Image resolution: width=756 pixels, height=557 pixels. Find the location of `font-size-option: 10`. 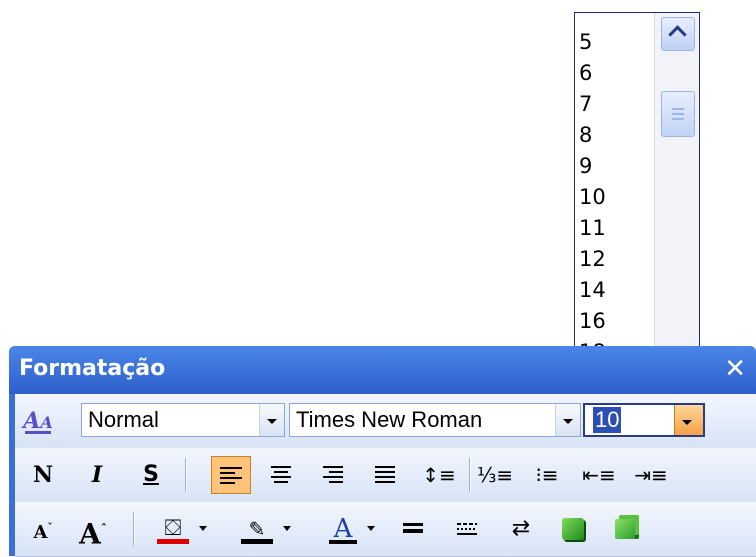

font-size-option: 10 is located at coordinates (616, 197).